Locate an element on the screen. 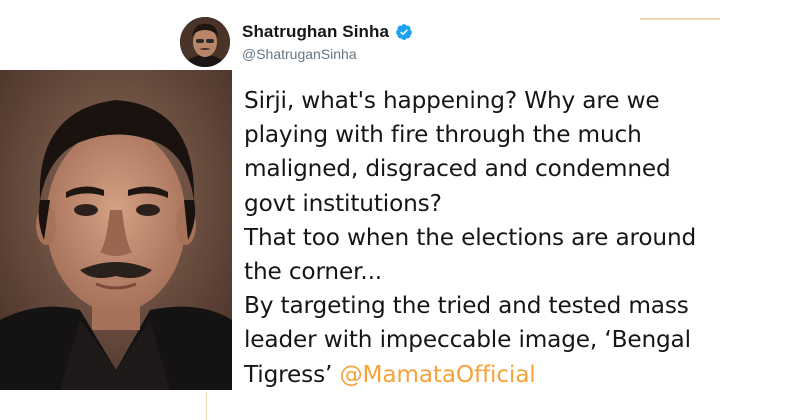 Image resolution: width=800 pixels, height=420 pixels. tweet-text-line: maligned, disgraced and condemned is located at coordinates (457, 169).